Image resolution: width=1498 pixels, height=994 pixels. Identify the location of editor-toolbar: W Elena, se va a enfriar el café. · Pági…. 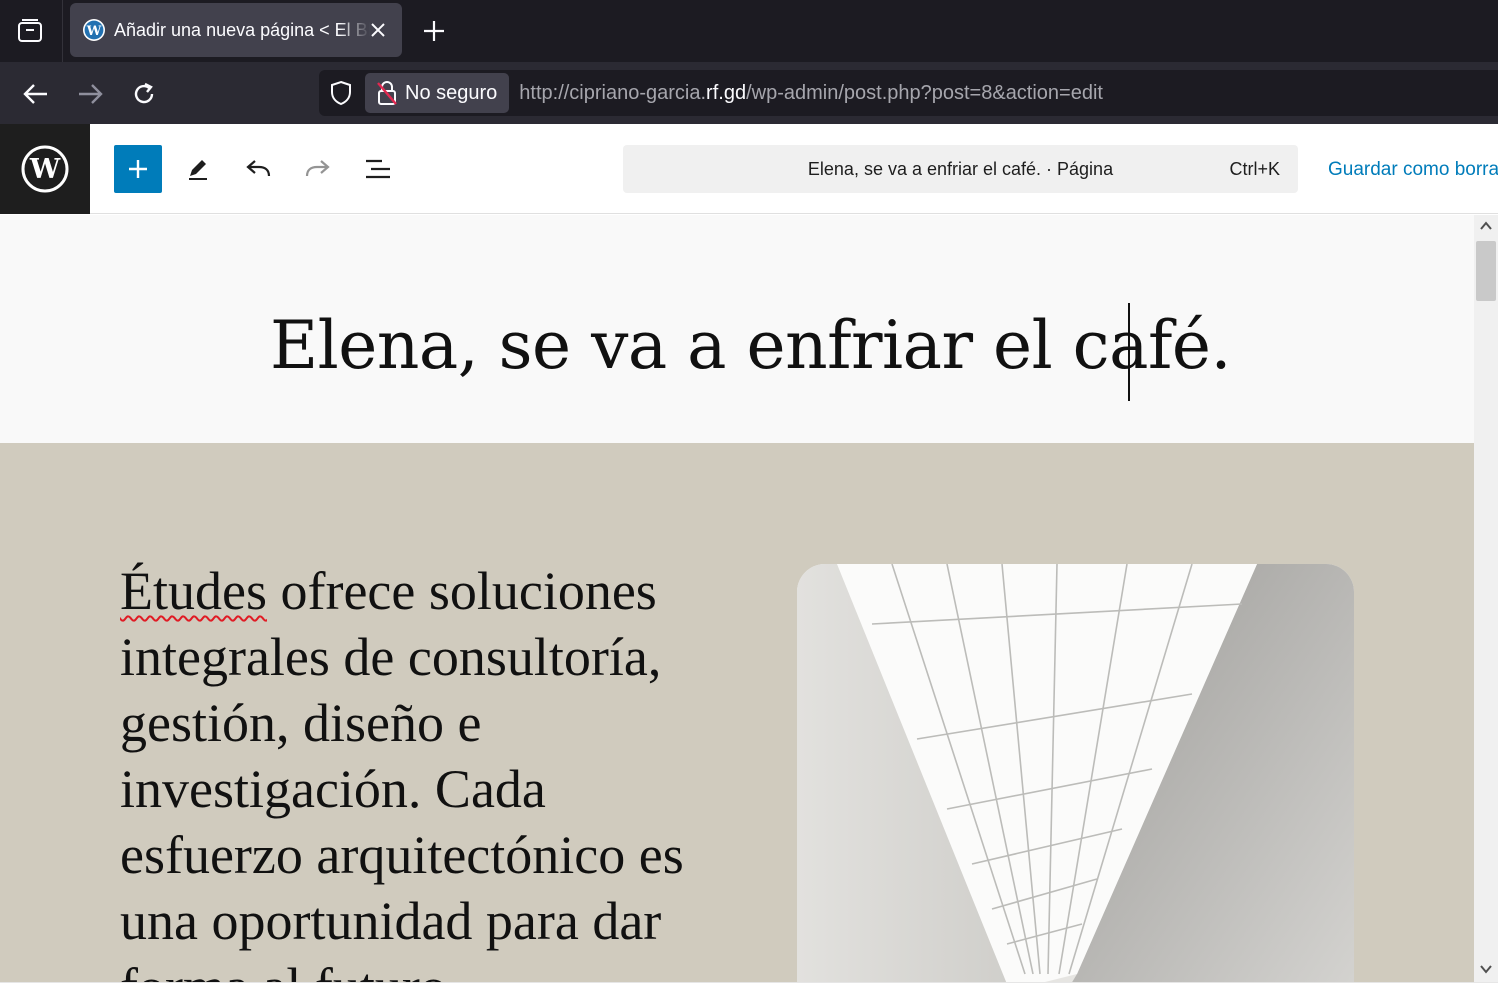
(749, 169).